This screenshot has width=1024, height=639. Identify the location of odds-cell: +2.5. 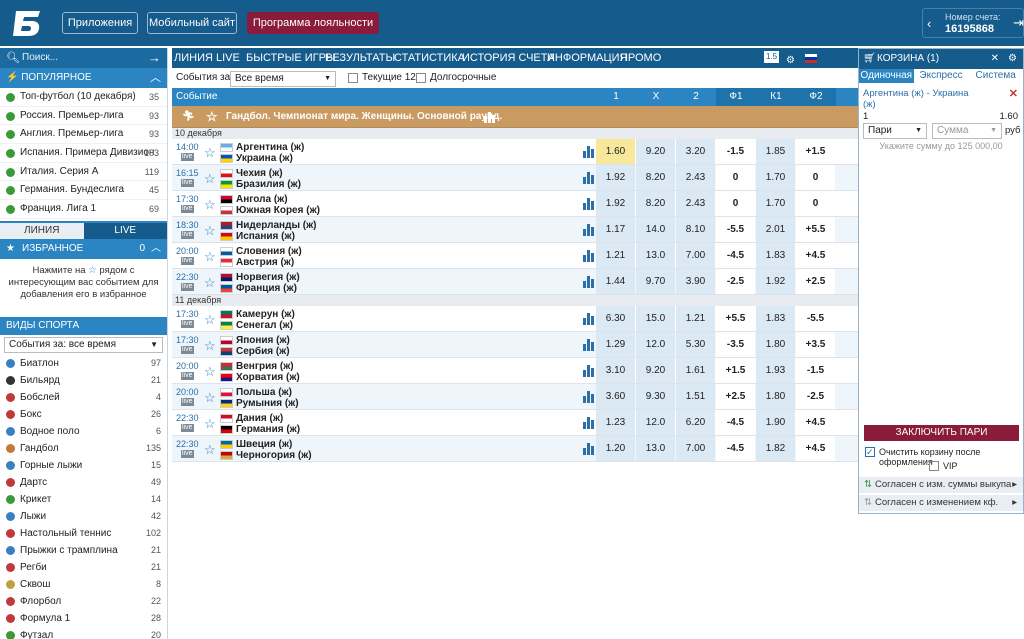
(815, 281).